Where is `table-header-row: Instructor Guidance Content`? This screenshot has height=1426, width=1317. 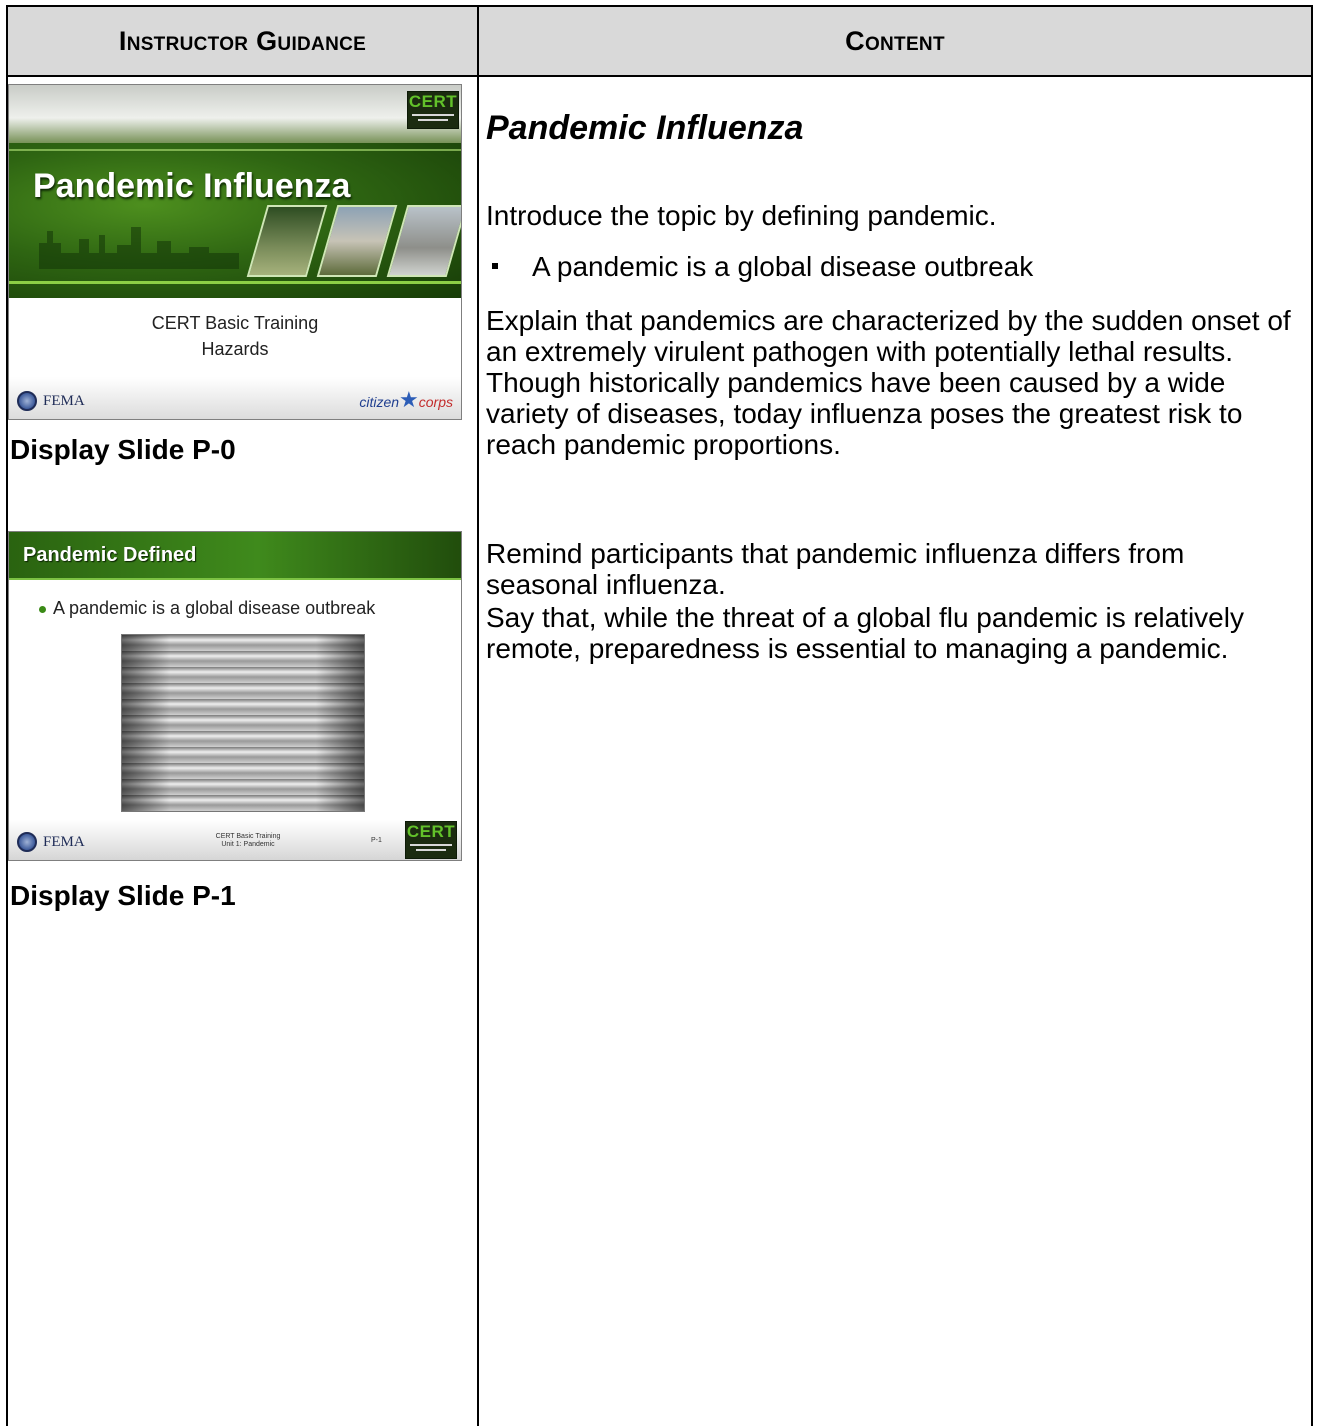
table-header-row: Instructor Guidance Content is located at coordinates (659, 42).